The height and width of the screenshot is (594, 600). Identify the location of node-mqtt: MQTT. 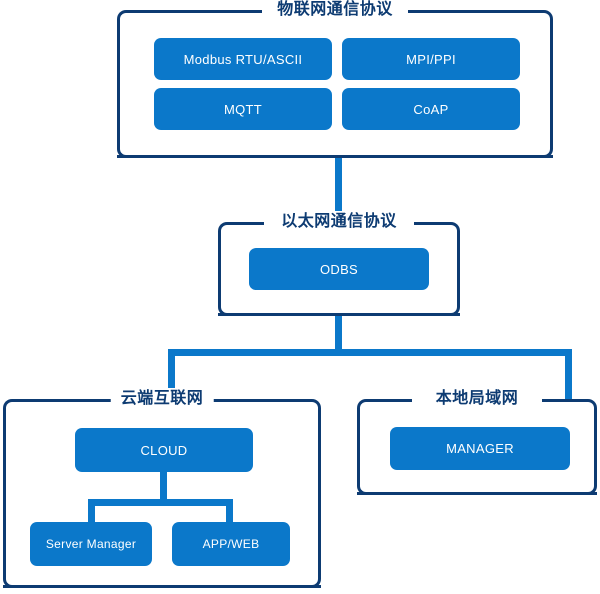
(243, 109).